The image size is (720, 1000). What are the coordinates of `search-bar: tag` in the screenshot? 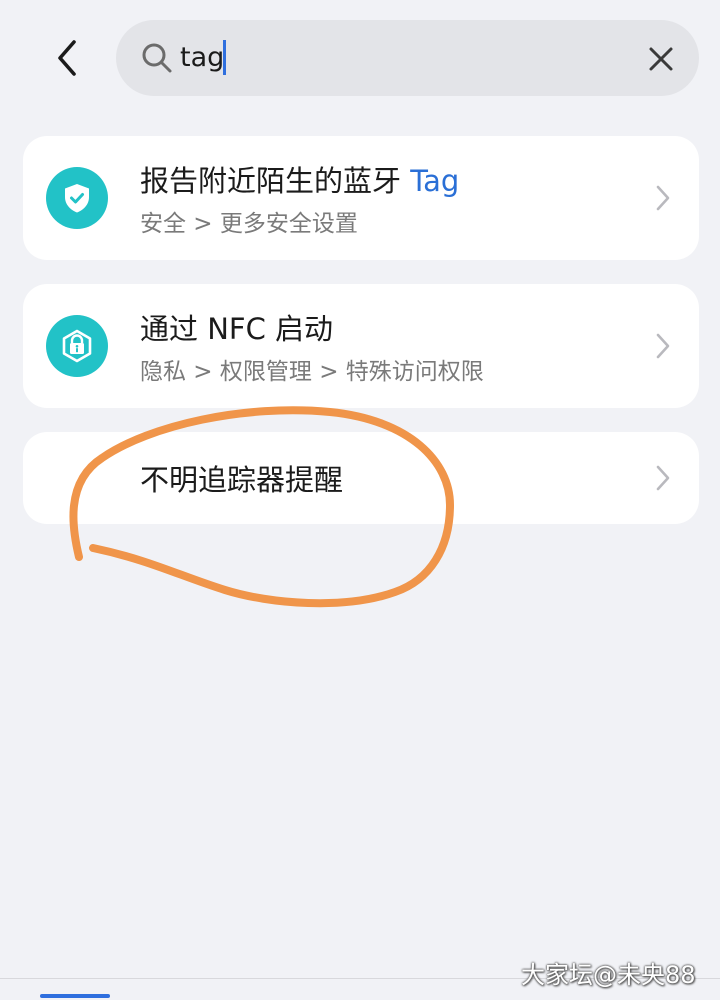 It's located at (407, 58).